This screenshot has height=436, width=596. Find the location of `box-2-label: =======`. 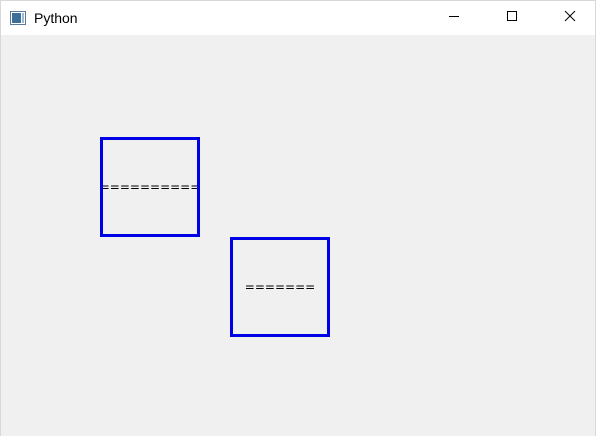

box-2-label: ======= is located at coordinates (280, 287).